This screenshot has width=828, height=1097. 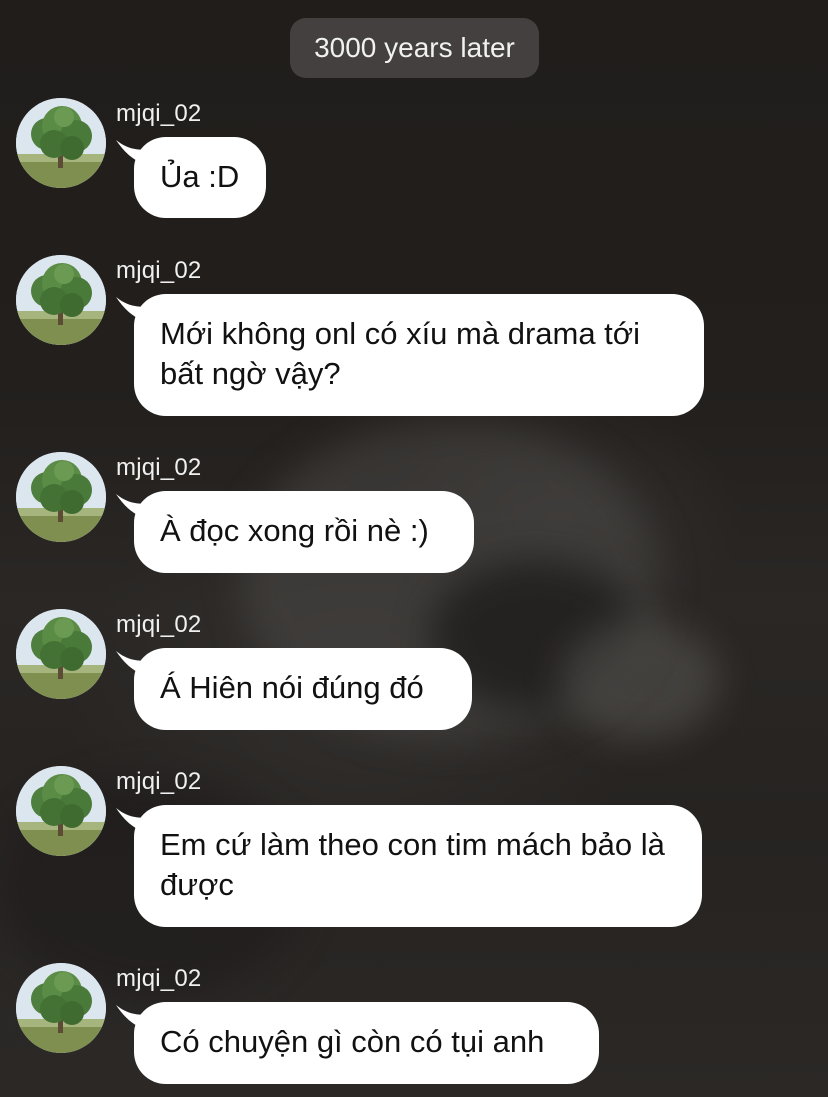 I want to click on message-bubble: Có chuyện gì còn có tụi anh, so click(x=366, y=1043).